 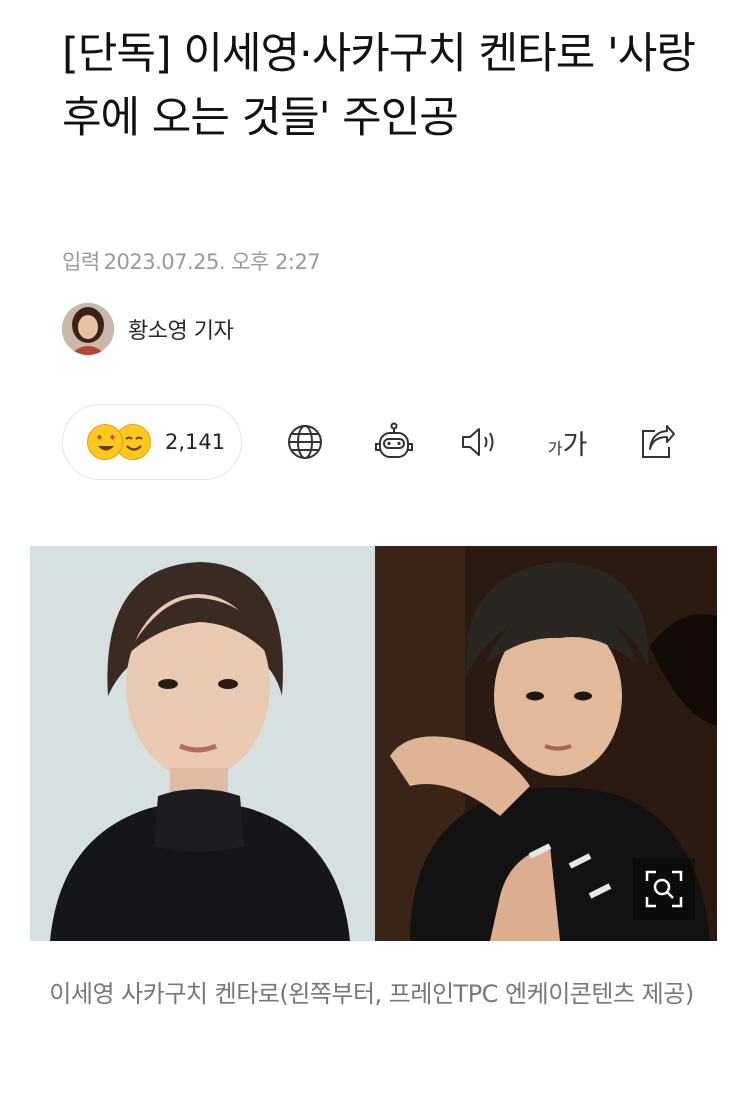 I want to click on text-size-icon: 가 가, so click(x=567, y=442).